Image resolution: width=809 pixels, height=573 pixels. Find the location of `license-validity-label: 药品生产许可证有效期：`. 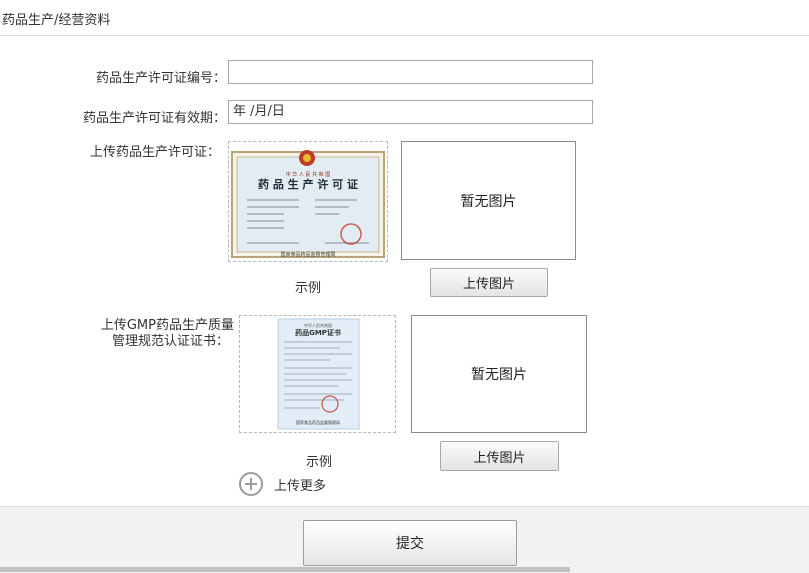

license-validity-label: 药品生产许可证有效期： is located at coordinates (154, 118).